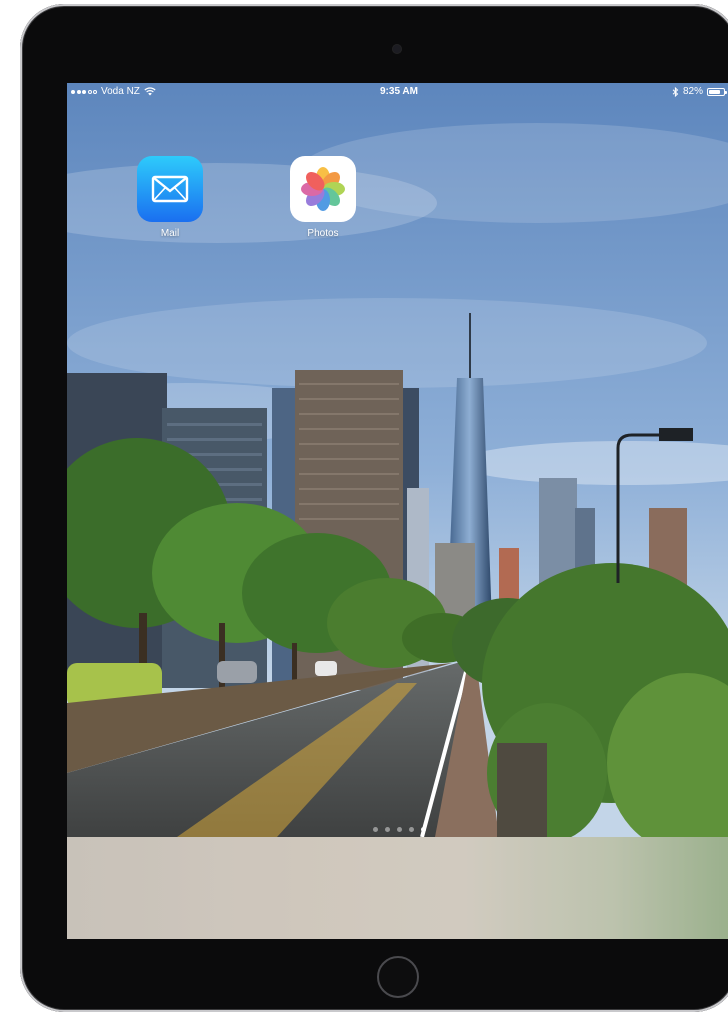  What do you see at coordinates (170, 189) in the screenshot?
I see `mail-icon` at bounding box center [170, 189].